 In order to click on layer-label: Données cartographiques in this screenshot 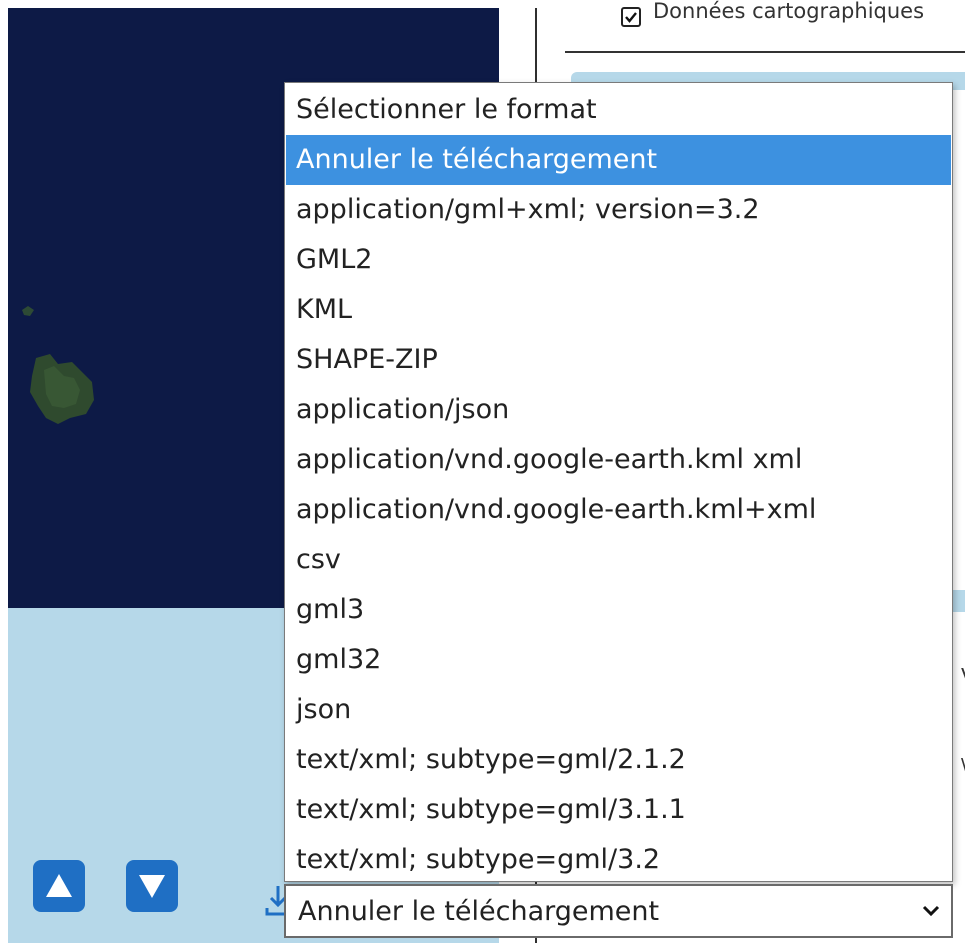, I will do `click(789, 11)`.